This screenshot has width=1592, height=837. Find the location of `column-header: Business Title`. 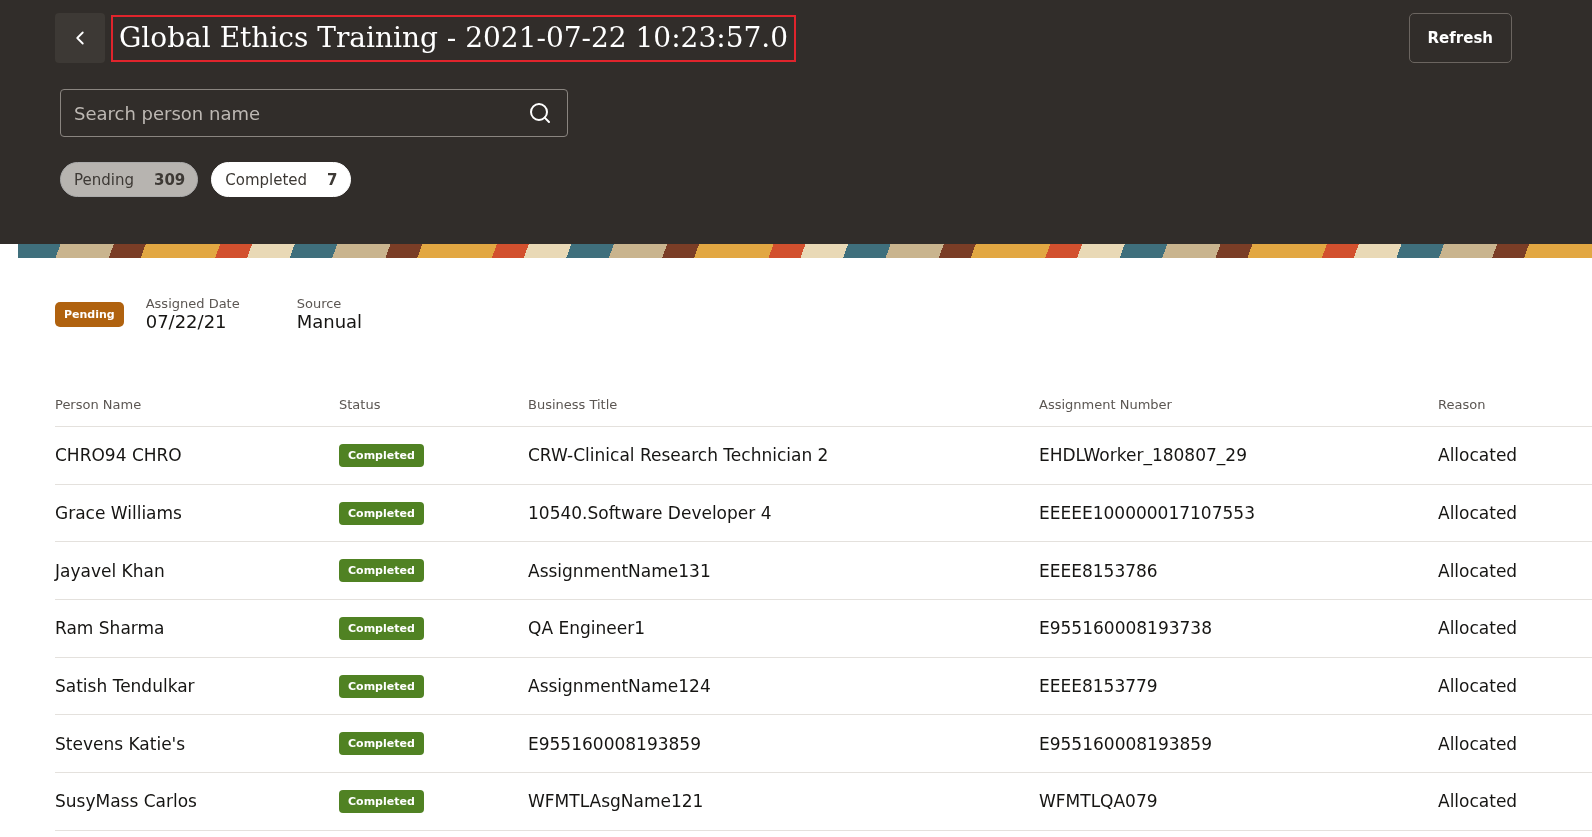

column-header: Business Title is located at coordinates (573, 404).